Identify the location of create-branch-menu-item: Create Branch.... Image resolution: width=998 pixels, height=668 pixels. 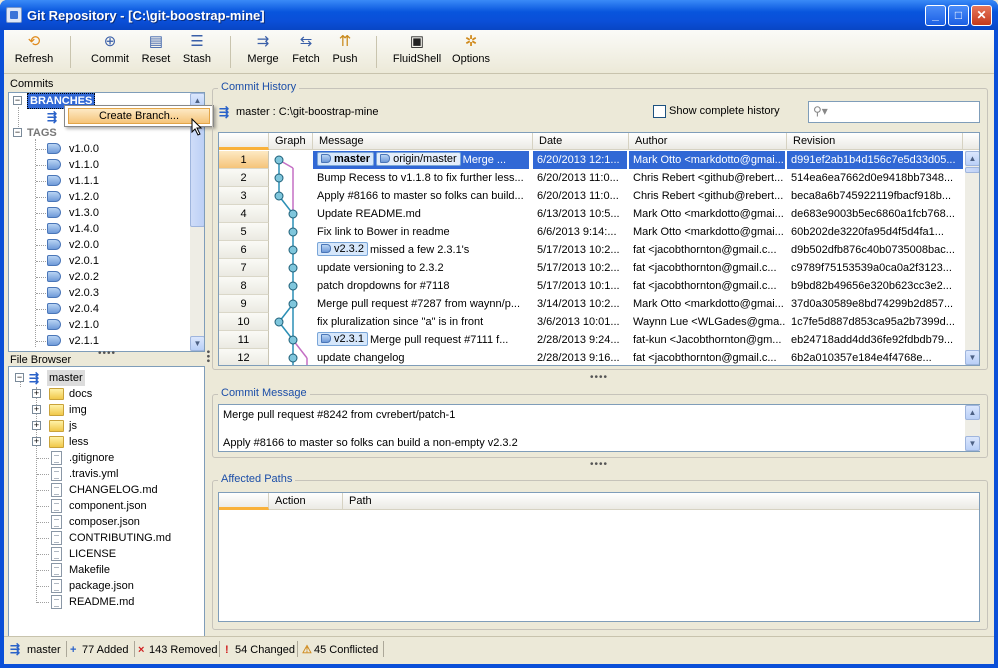
(139, 116).